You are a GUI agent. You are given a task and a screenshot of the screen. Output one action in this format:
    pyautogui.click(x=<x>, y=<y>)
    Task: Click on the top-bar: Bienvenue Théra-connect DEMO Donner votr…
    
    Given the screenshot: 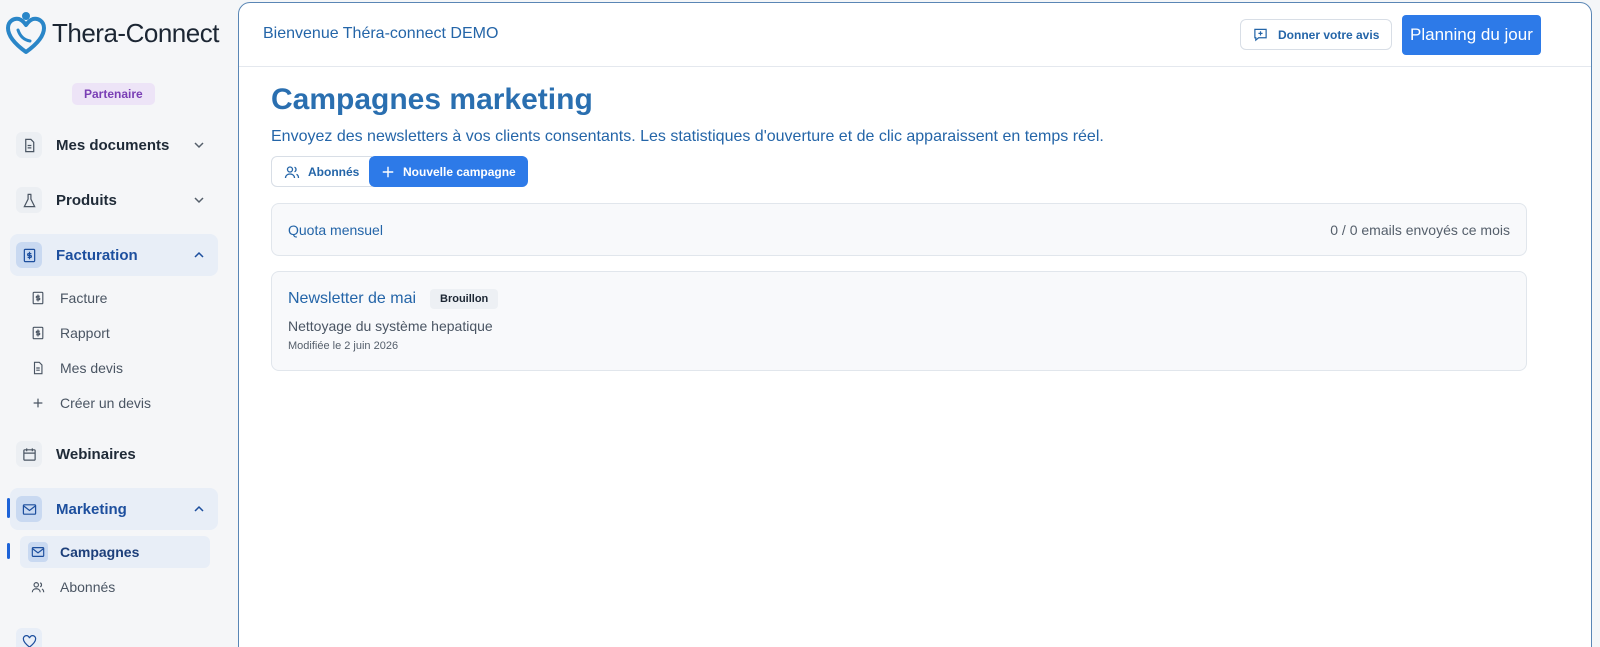 What is the action you would take?
    pyautogui.click(x=915, y=35)
    